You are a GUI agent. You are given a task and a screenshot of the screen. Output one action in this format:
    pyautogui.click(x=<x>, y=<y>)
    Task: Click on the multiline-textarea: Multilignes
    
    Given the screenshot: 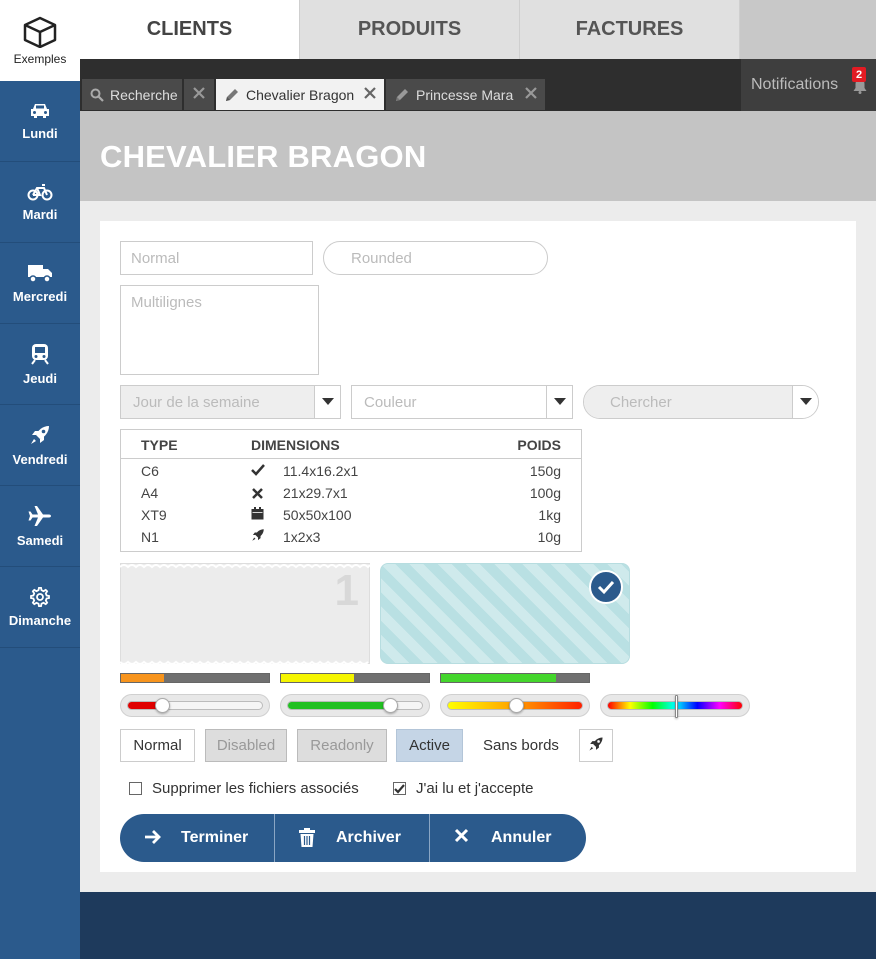 What is the action you would take?
    pyautogui.click(x=219, y=330)
    